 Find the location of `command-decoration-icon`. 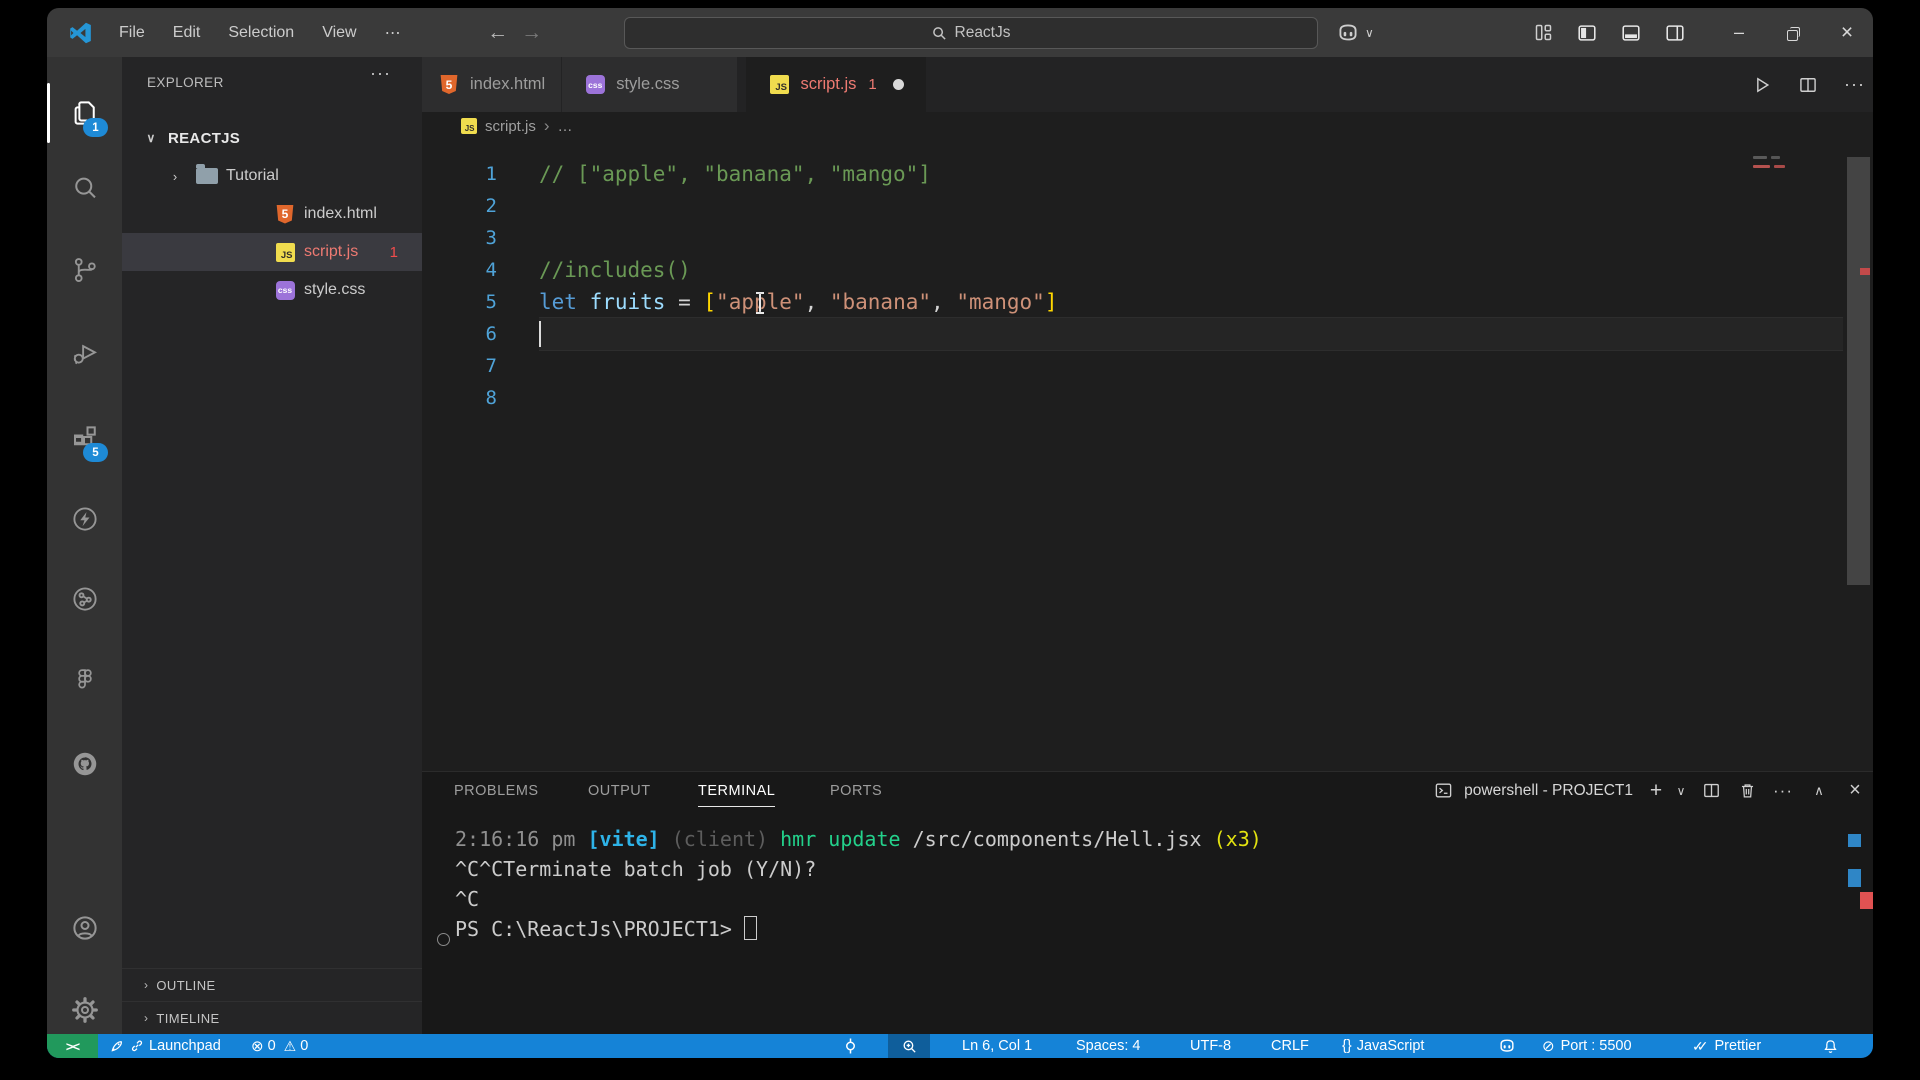

command-decoration-icon is located at coordinates (443, 939).